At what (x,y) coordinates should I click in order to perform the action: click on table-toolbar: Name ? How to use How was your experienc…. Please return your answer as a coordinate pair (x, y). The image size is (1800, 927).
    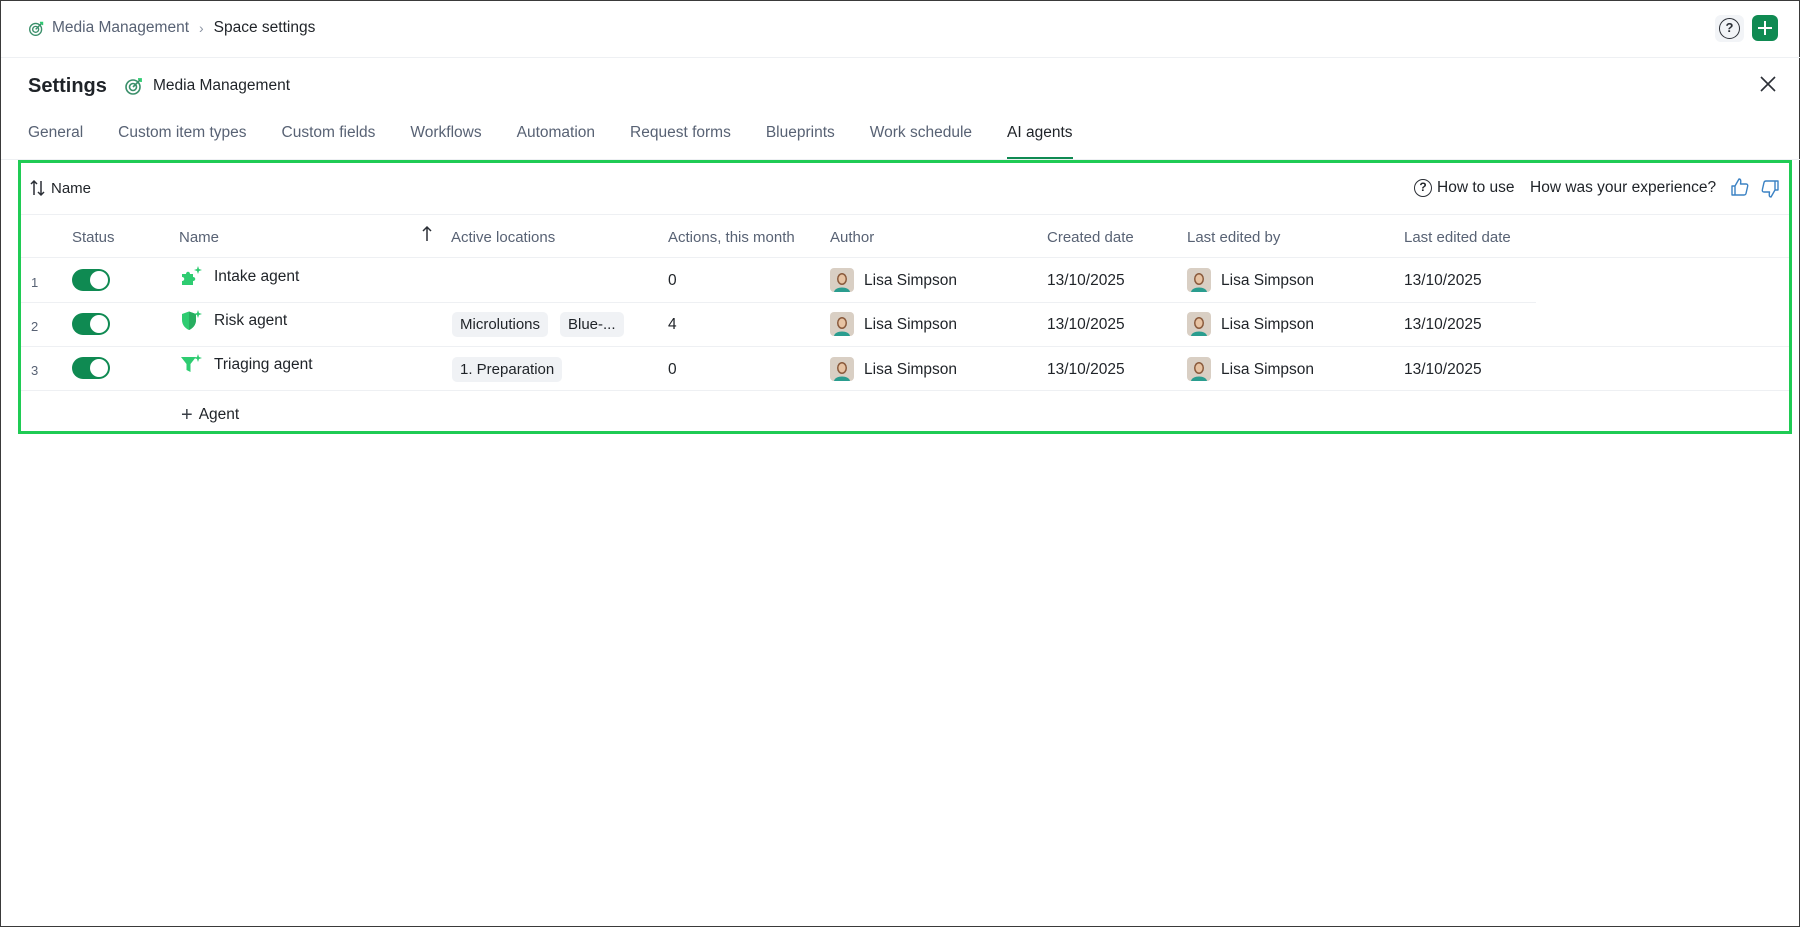
    Looking at the image, I should click on (905, 189).